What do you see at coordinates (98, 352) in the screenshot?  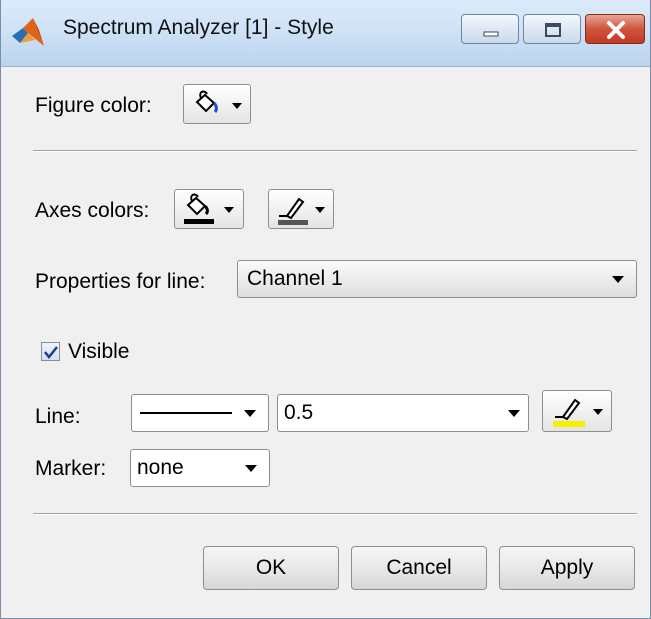 I see `visible-label: Visible` at bounding box center [98, 352].